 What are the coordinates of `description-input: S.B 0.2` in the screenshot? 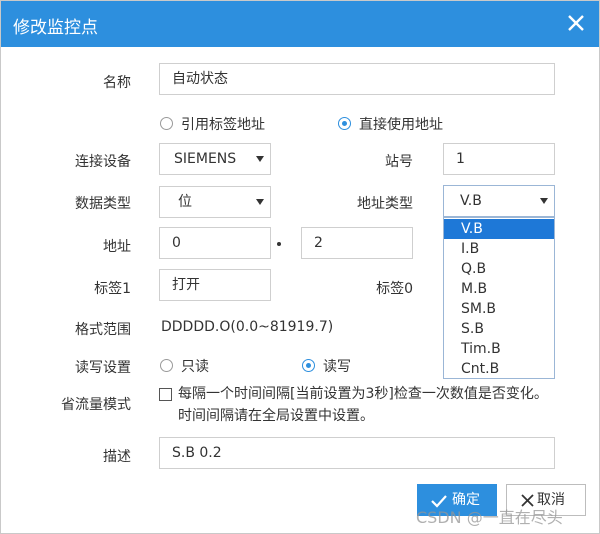 It's located at (357, 453).